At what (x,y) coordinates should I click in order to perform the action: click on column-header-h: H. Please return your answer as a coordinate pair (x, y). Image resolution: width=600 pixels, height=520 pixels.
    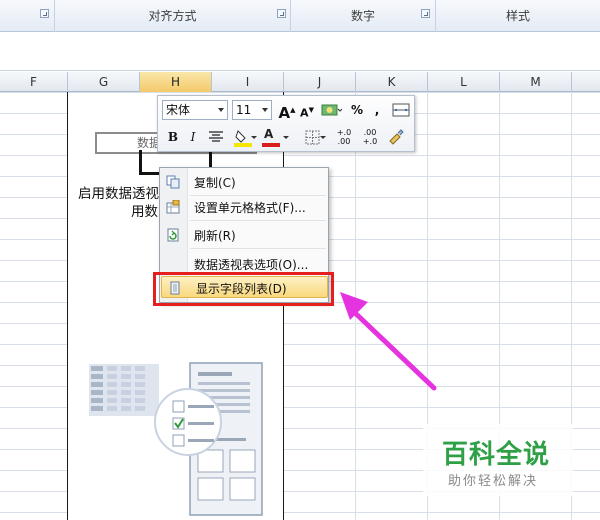
    Looking at the image, I should click on (176, 82).